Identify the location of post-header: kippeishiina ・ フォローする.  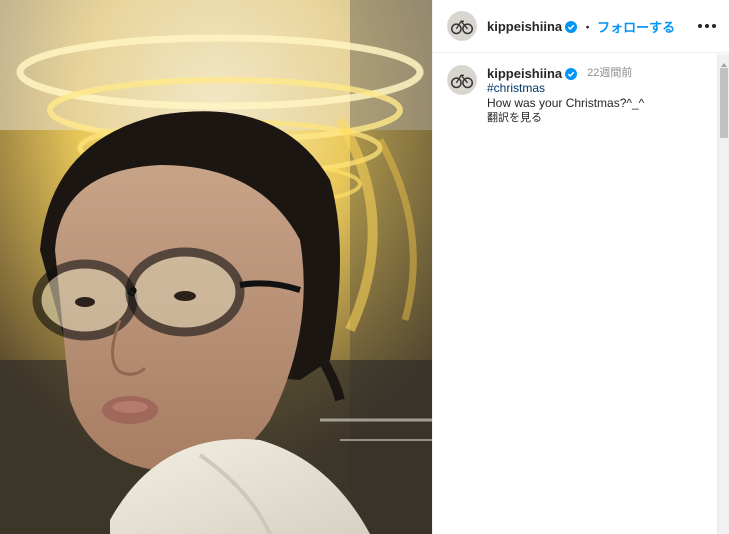
(581, 26).